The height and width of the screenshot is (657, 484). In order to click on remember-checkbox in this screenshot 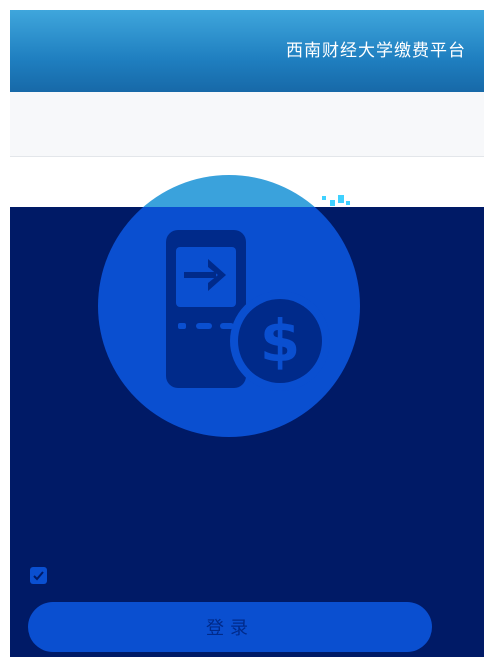, I will do `click(38, 575)`.